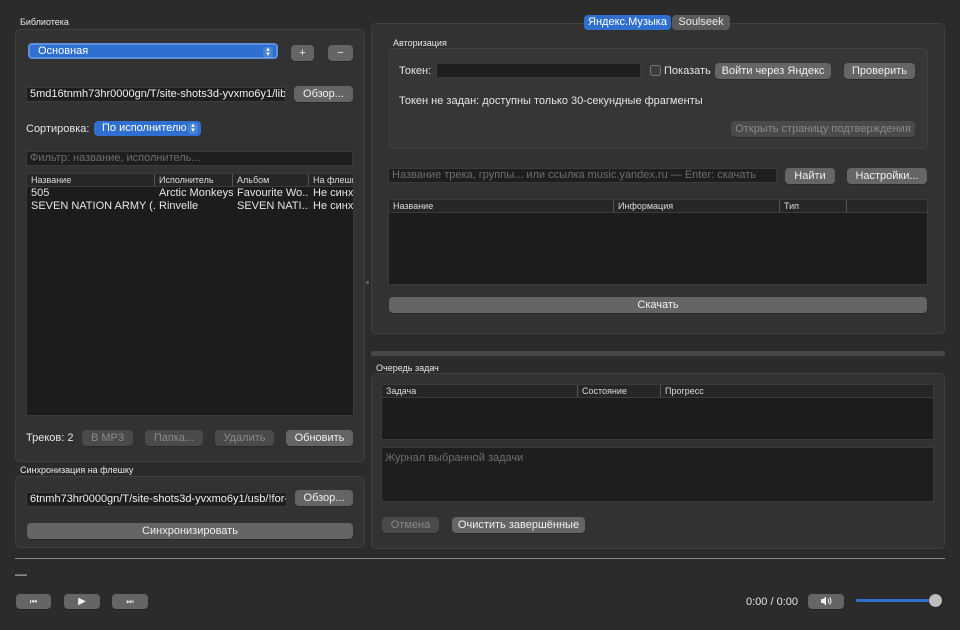 The width and height of the screenshot is (960, 630). Describe the element at coordinates (194, 180) in the screenshot. I see `col-header-artist: Исполнитель` at that location.